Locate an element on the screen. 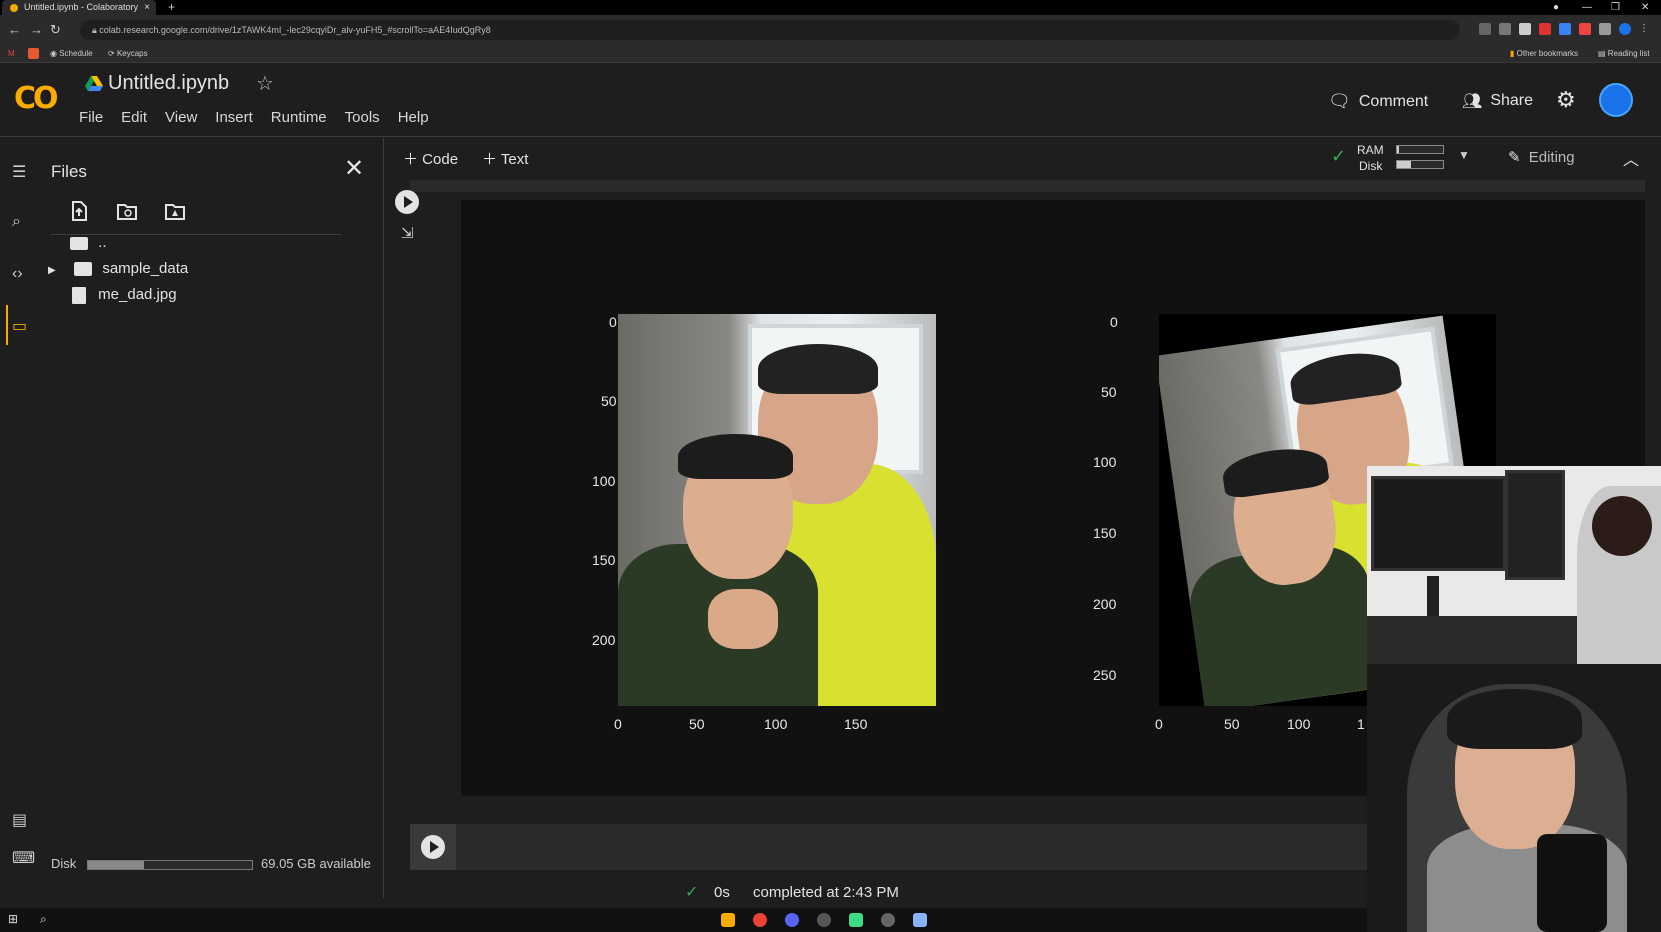 This screenshot has height=932, width=1661. menu-help: Help is located at coordinates (413, 117).